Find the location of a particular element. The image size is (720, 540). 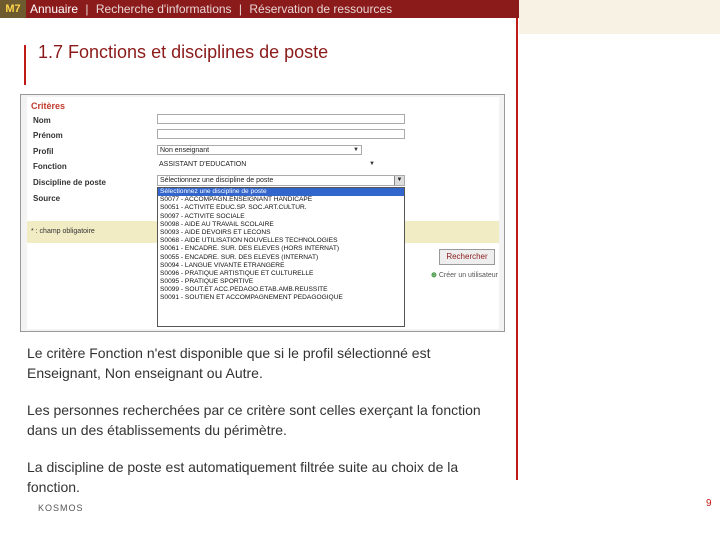

source-label: Source is located at coordinates (47, 198).